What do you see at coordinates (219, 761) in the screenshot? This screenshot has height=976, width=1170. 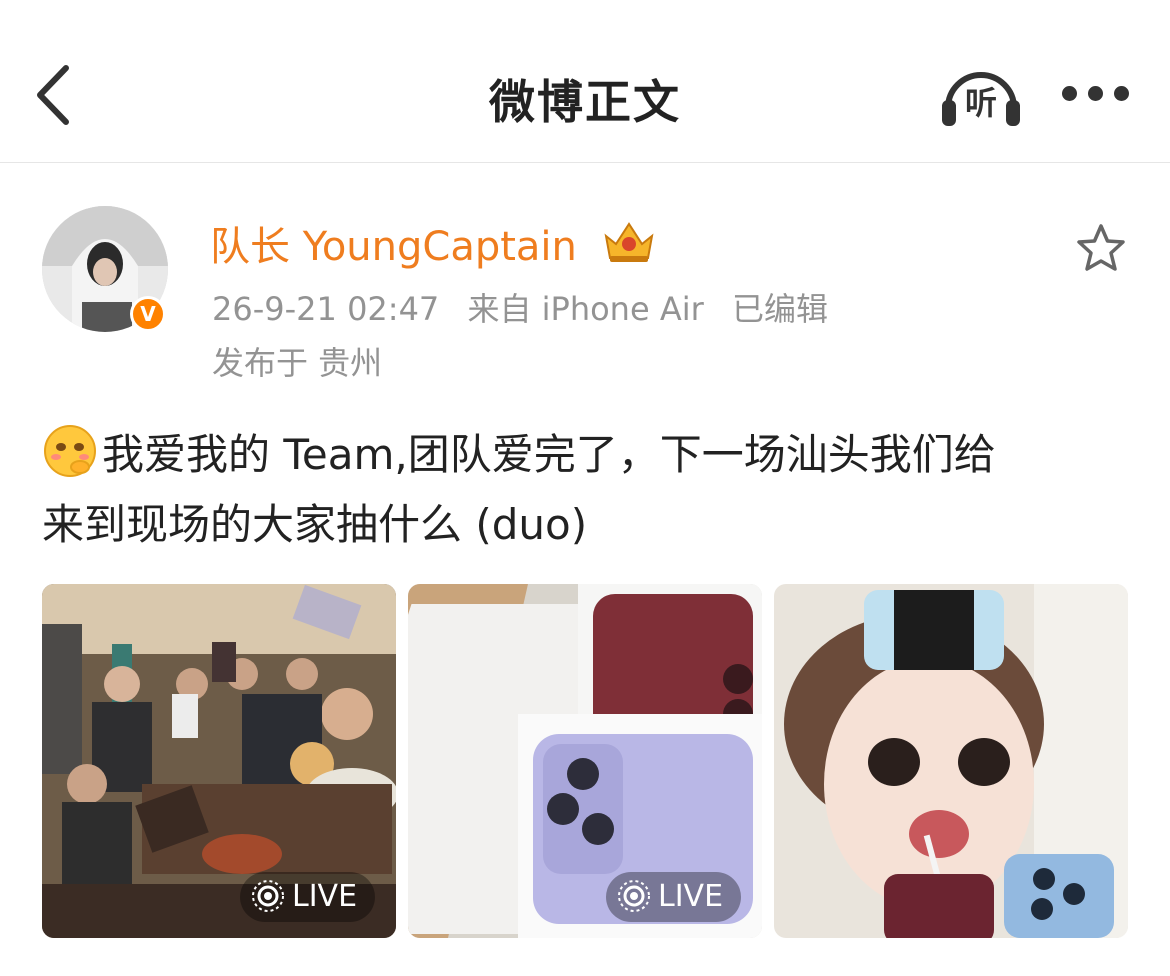 I see `post-image-1: LIVE` at bounding box center [219, 761].